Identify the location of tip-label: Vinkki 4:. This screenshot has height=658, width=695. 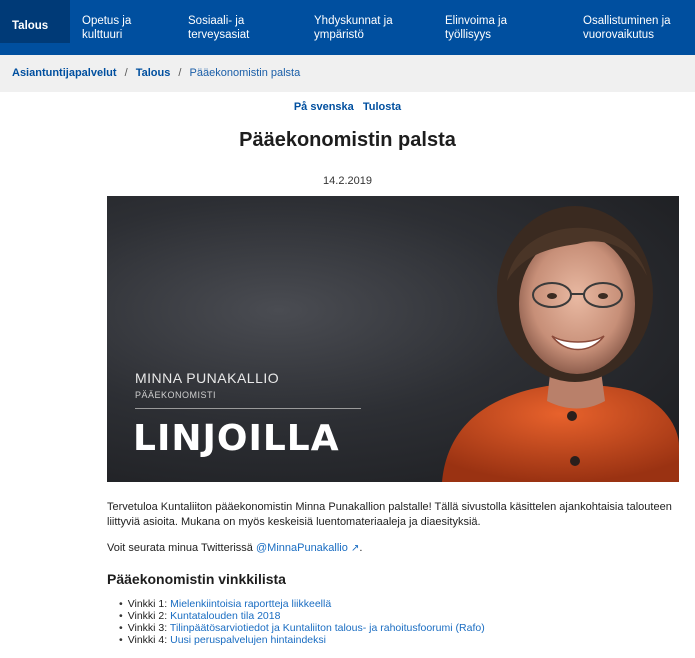
(149, 640).